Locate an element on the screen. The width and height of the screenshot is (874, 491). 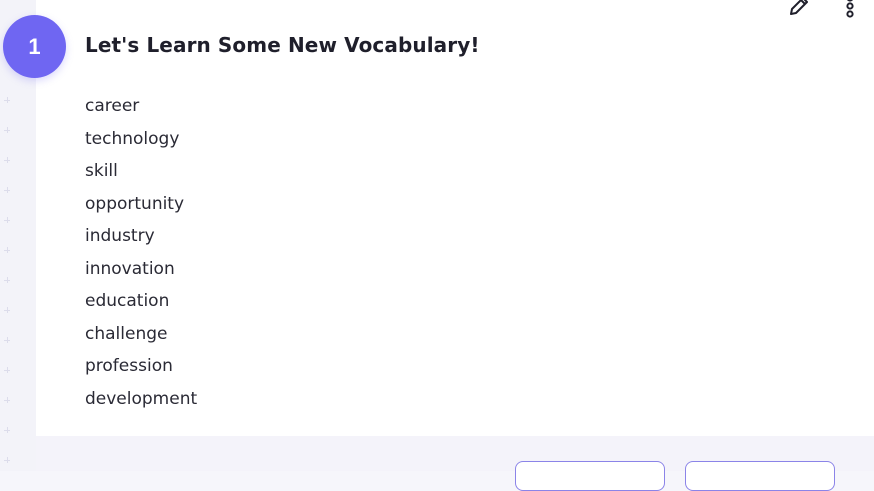
list-item: education is located at coordinates (127, 301).